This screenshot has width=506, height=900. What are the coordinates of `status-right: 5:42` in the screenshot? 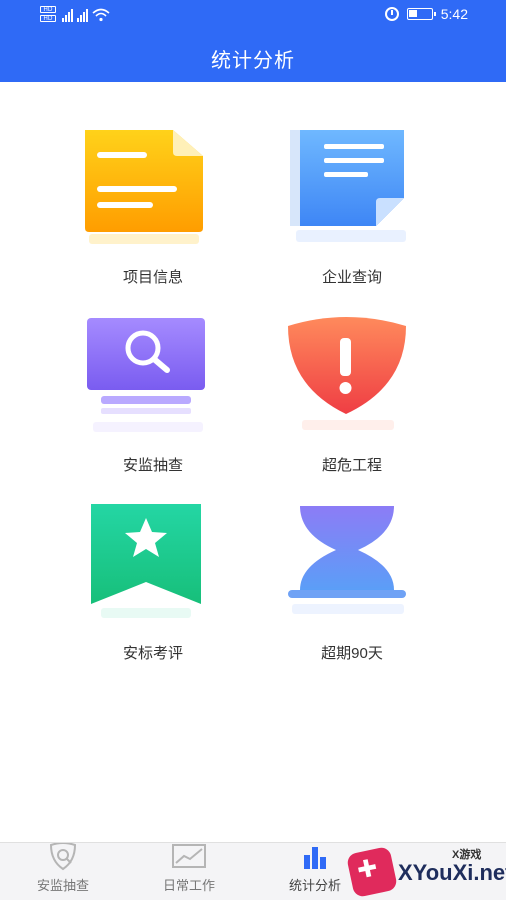 It's located at (426, 14).